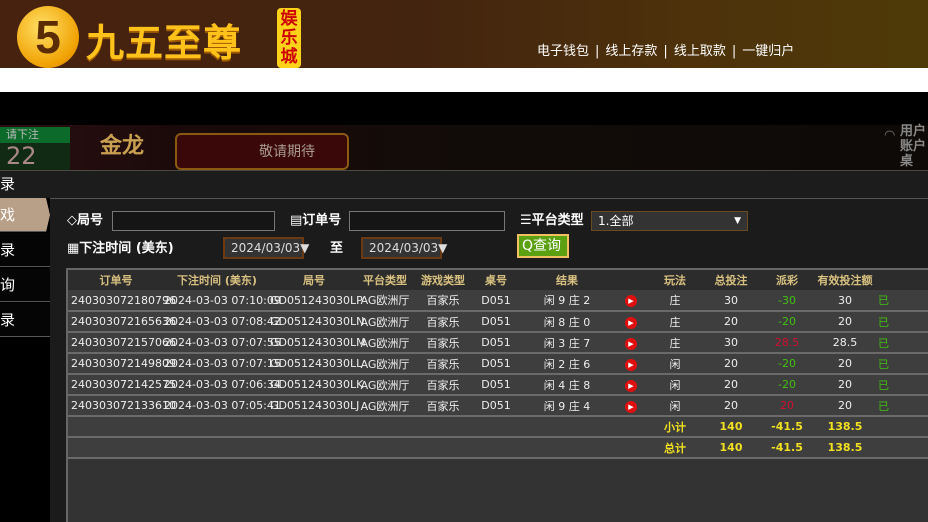 Image resolution: width=928 pixels, height=522 pixels. What do you see at coordinates (700, 51) in the screenshot?
I see `link-withdraw: 线上取款` at bounding box center [700, 51].